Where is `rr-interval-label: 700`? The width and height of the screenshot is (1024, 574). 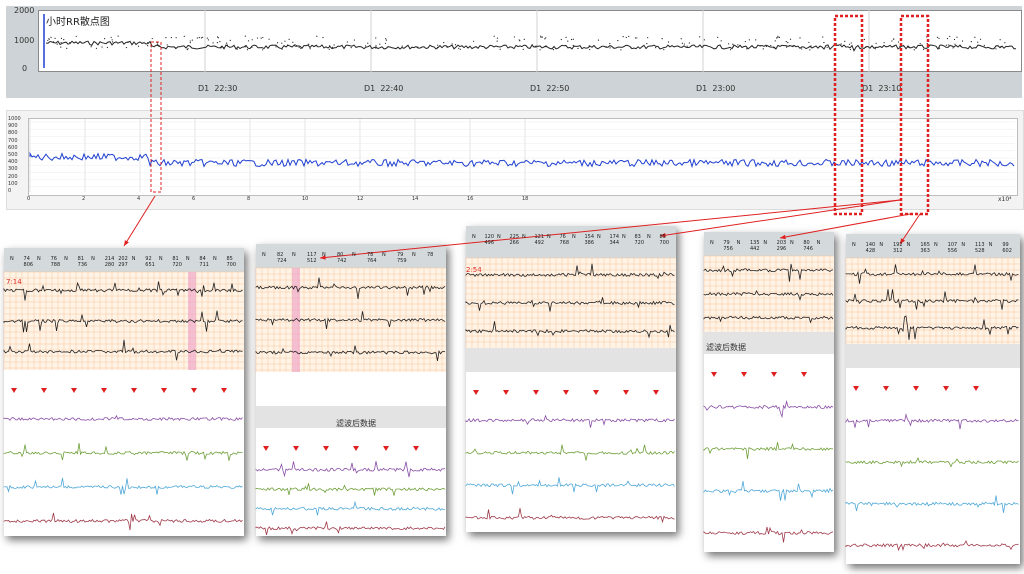
rr-interval-label: 700 is located at coordinates (231, 265).